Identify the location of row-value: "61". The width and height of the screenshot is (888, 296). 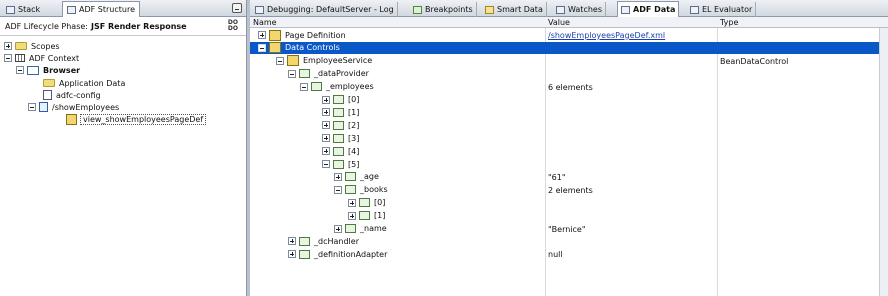
(557, 177).